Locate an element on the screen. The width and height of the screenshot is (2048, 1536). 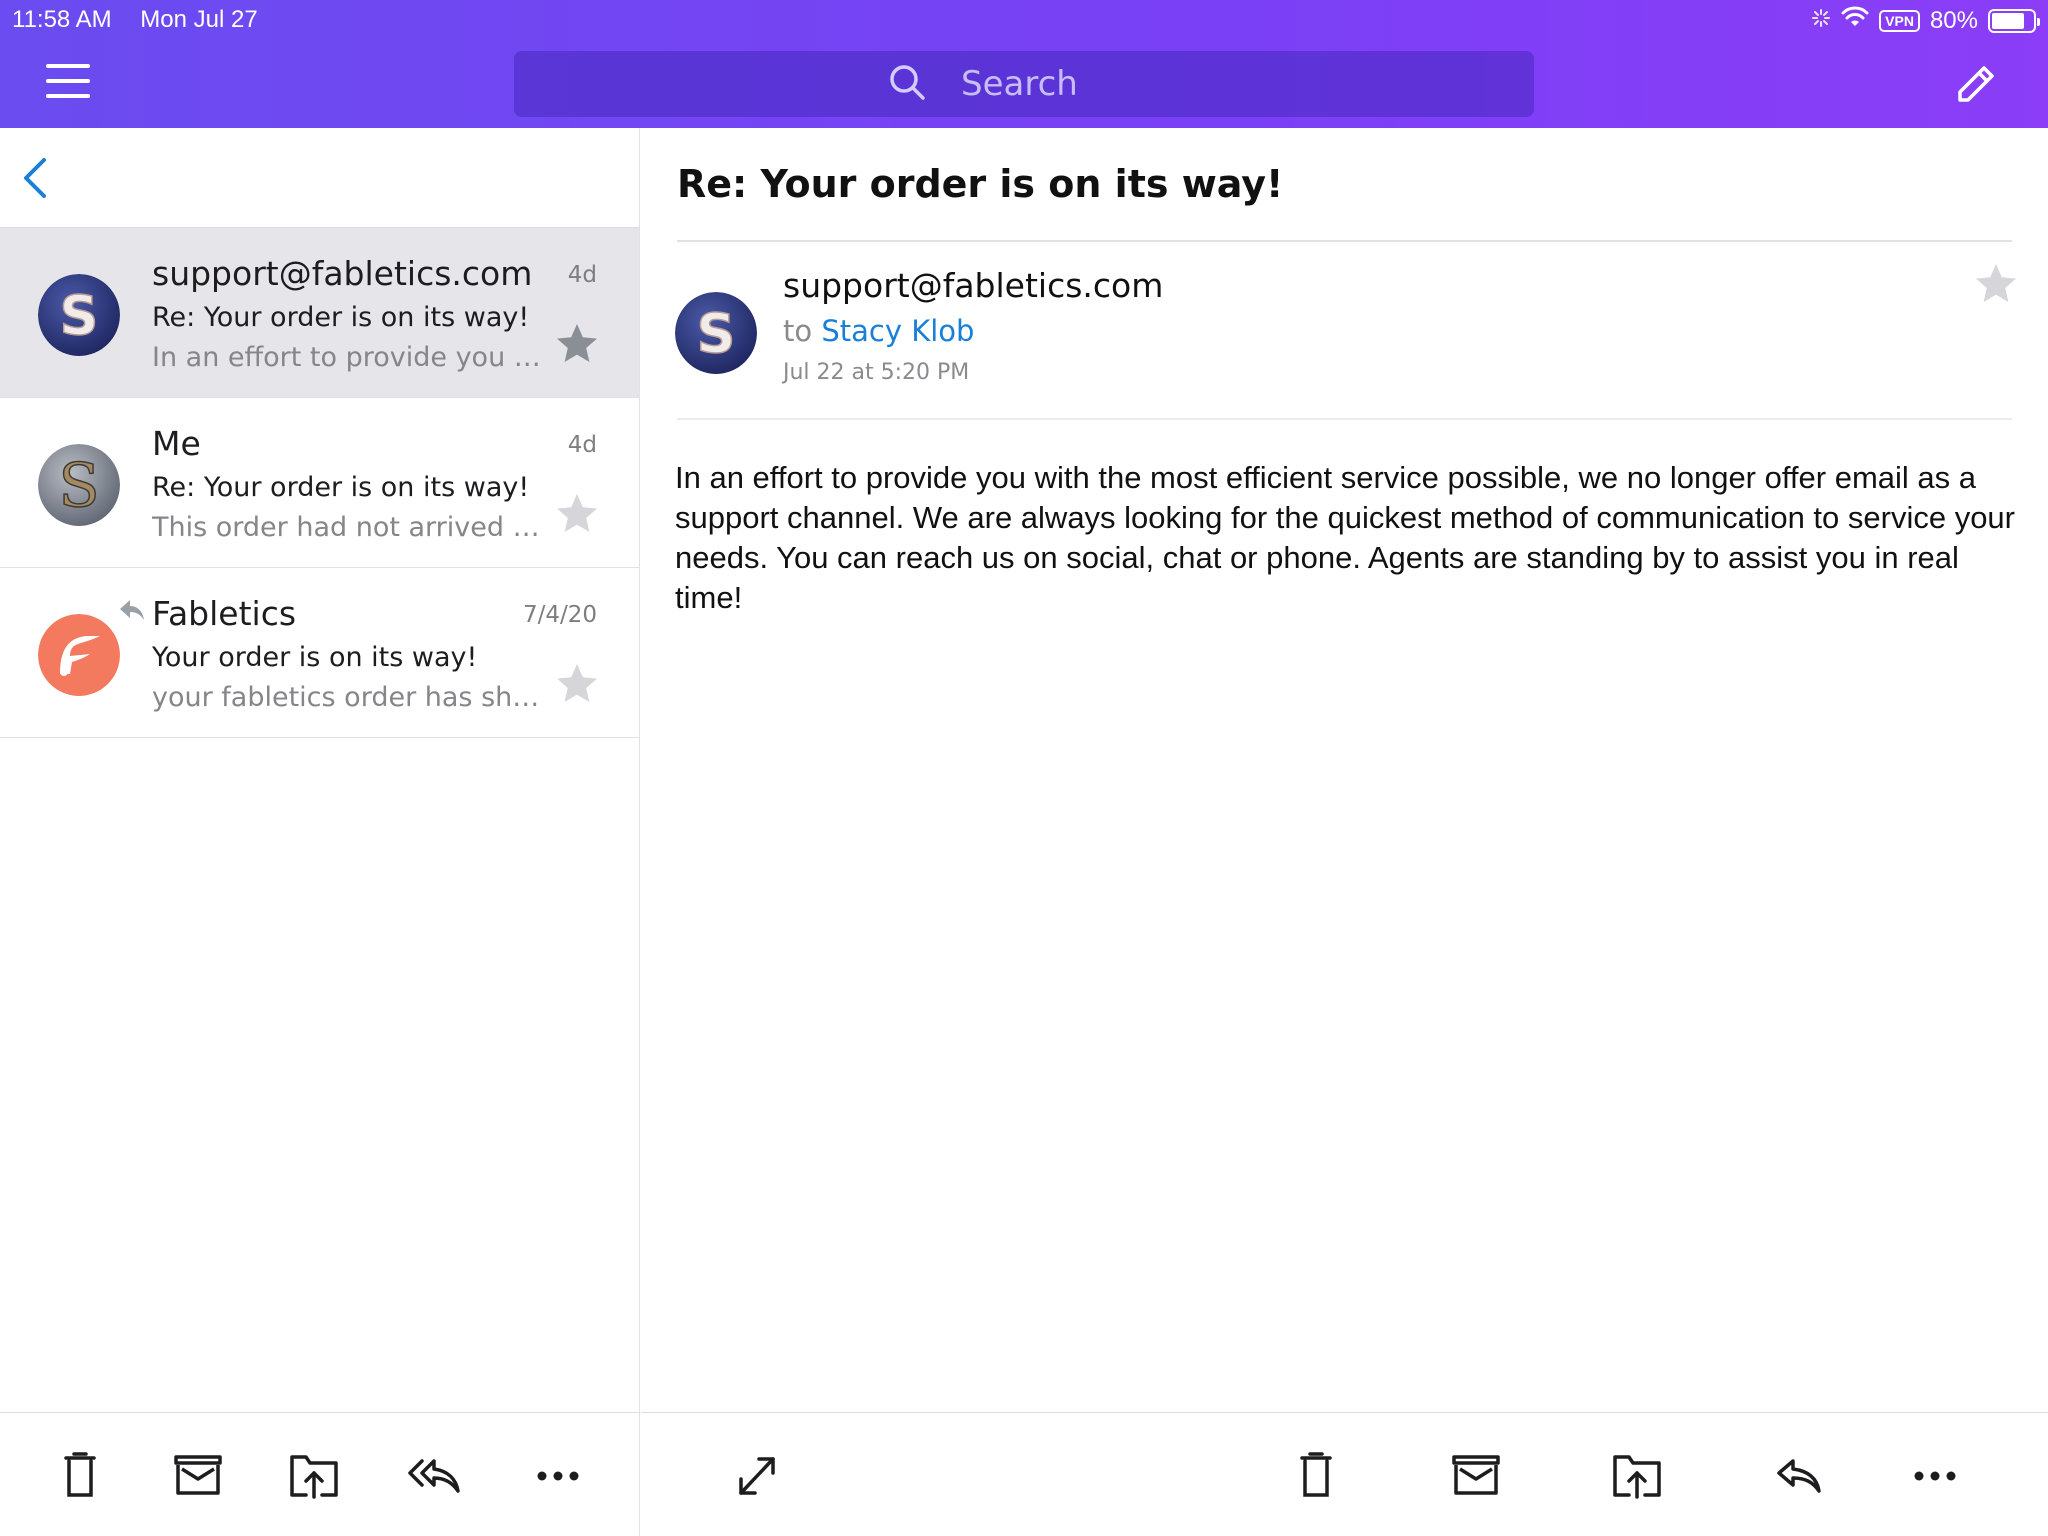
battery-level is located at coordinates (2008, 20).